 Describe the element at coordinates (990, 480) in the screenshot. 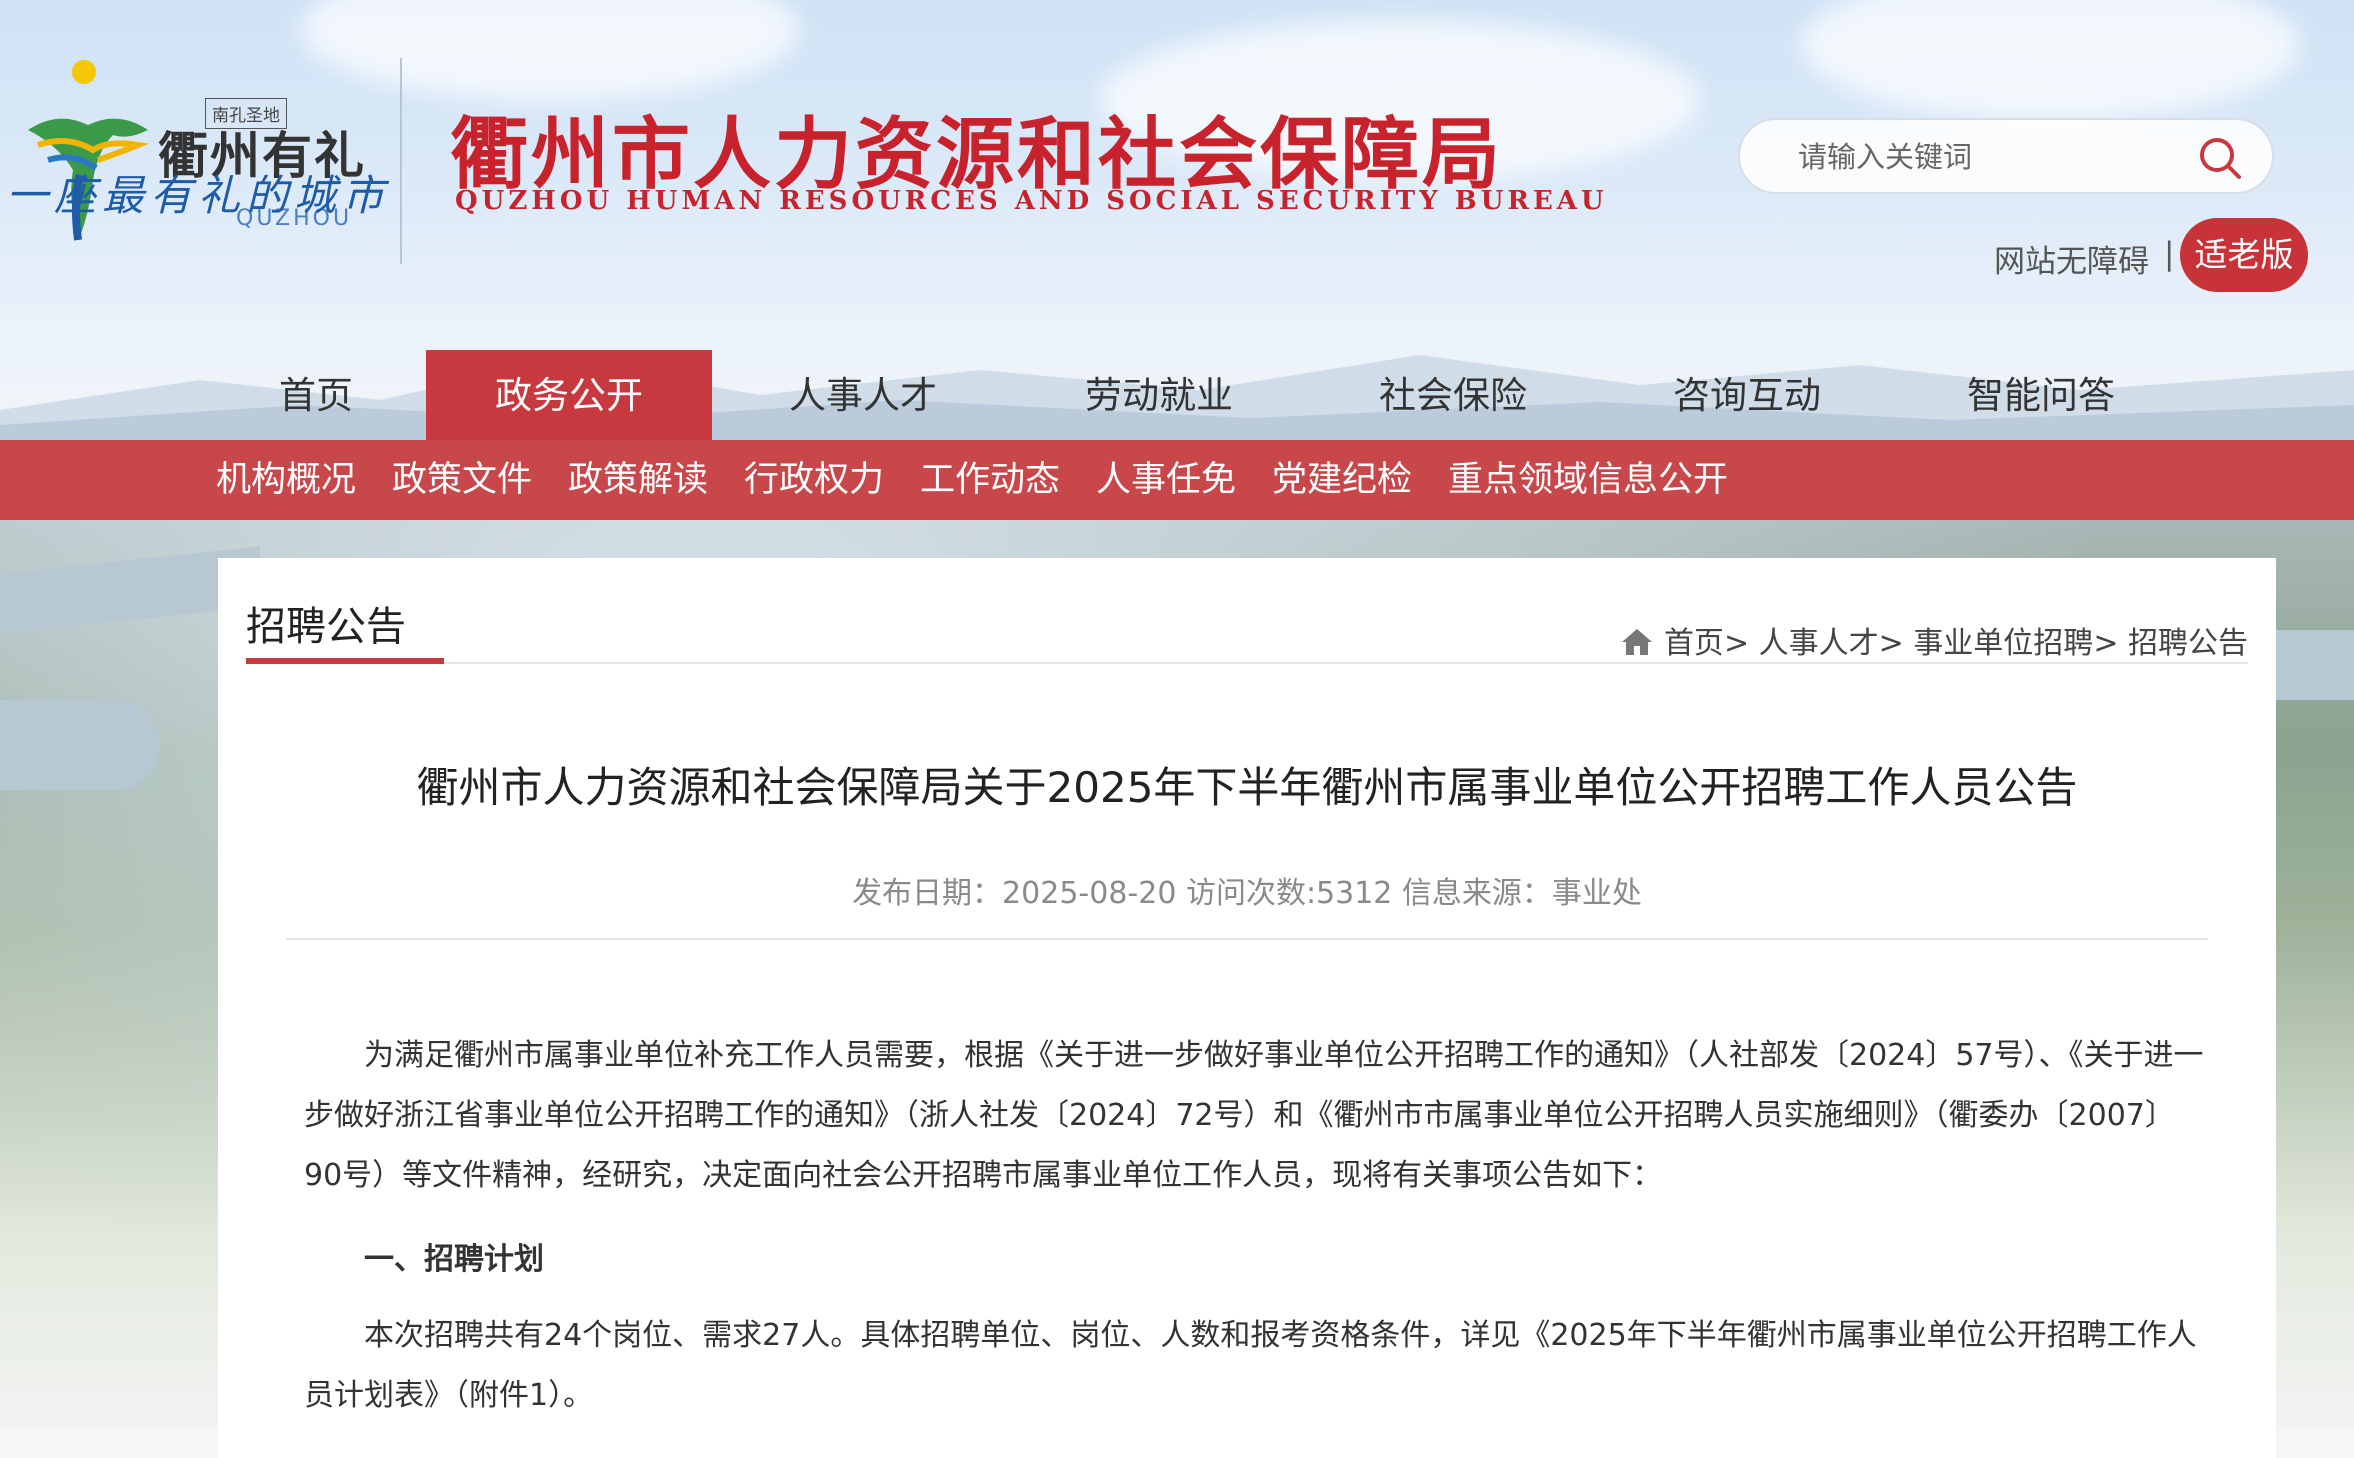

I see `sub-nav-item-work-news: 工作动态` at that location.